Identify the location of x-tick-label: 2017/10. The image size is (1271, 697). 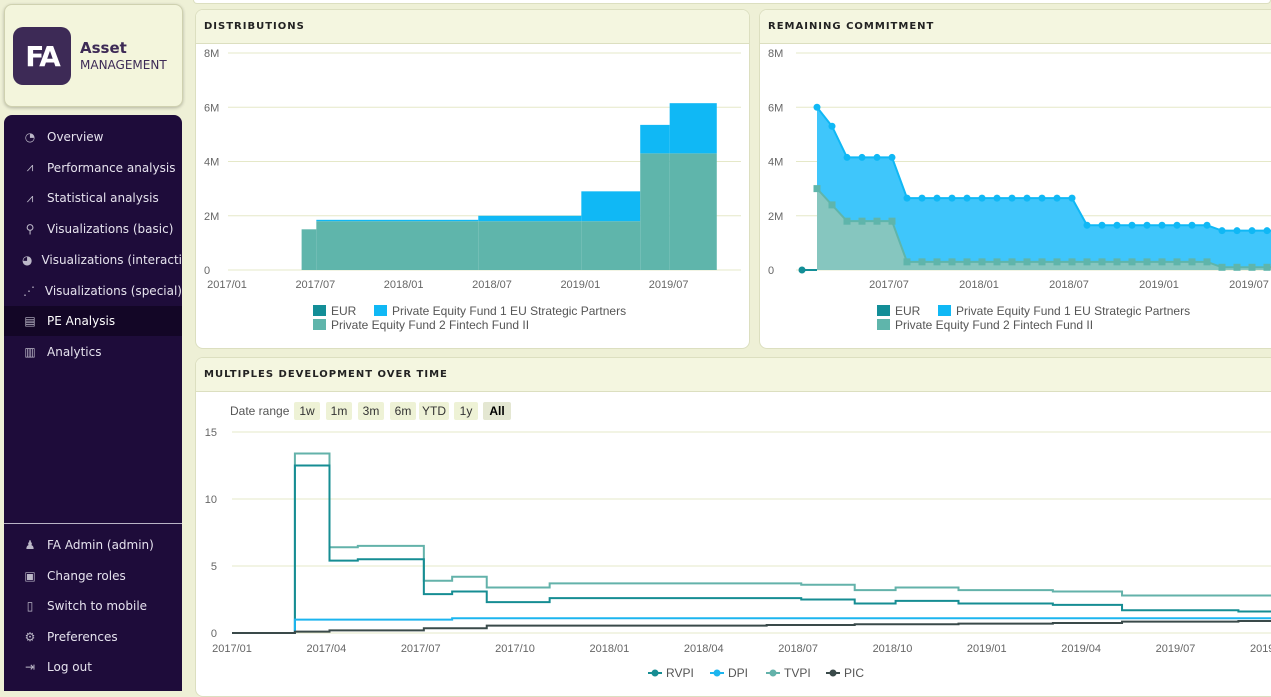
(515, 649).